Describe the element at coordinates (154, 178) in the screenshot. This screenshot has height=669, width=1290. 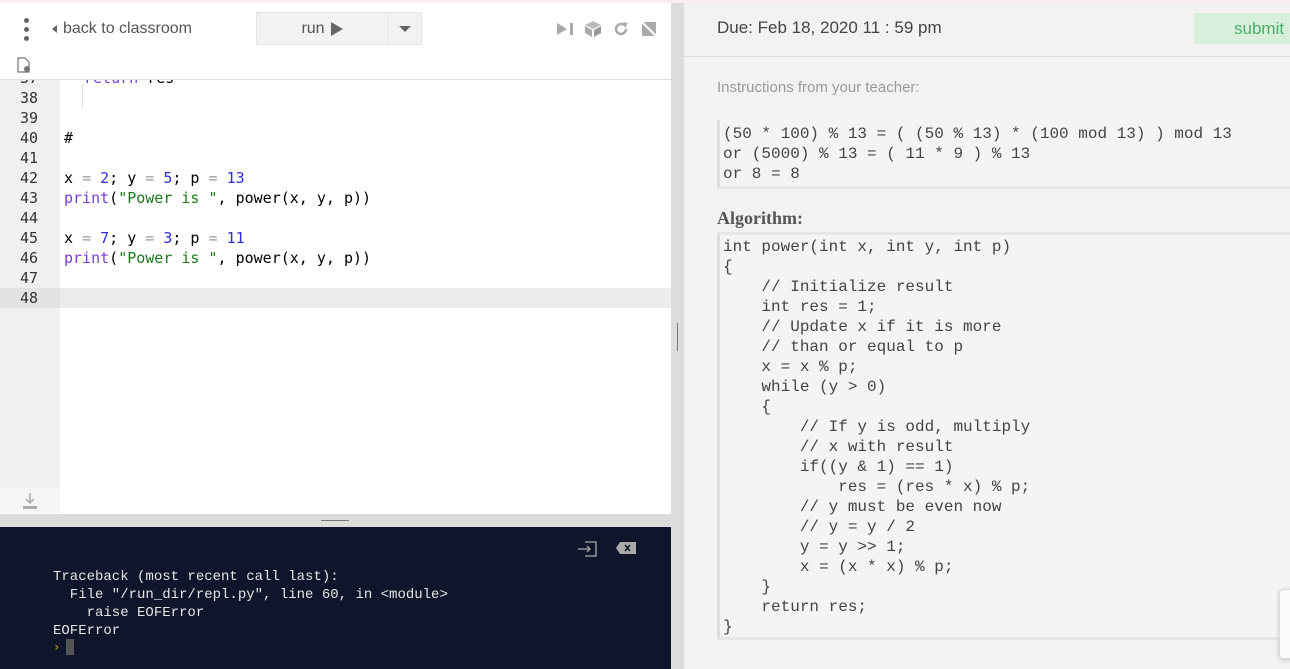
I see `line-text: x = 2; y = 5; p = 13` at that location.